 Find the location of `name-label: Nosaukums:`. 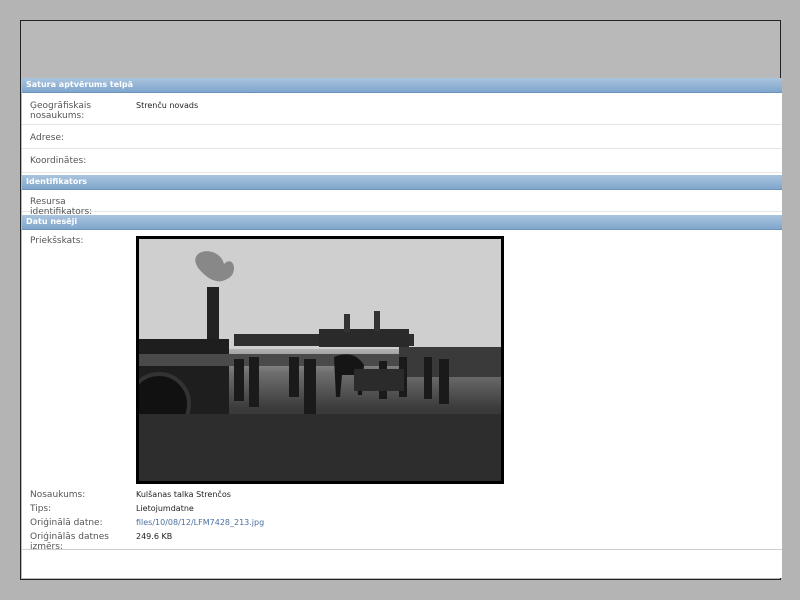

name-label: Nosaukums: is located at coordinates (58, 495).